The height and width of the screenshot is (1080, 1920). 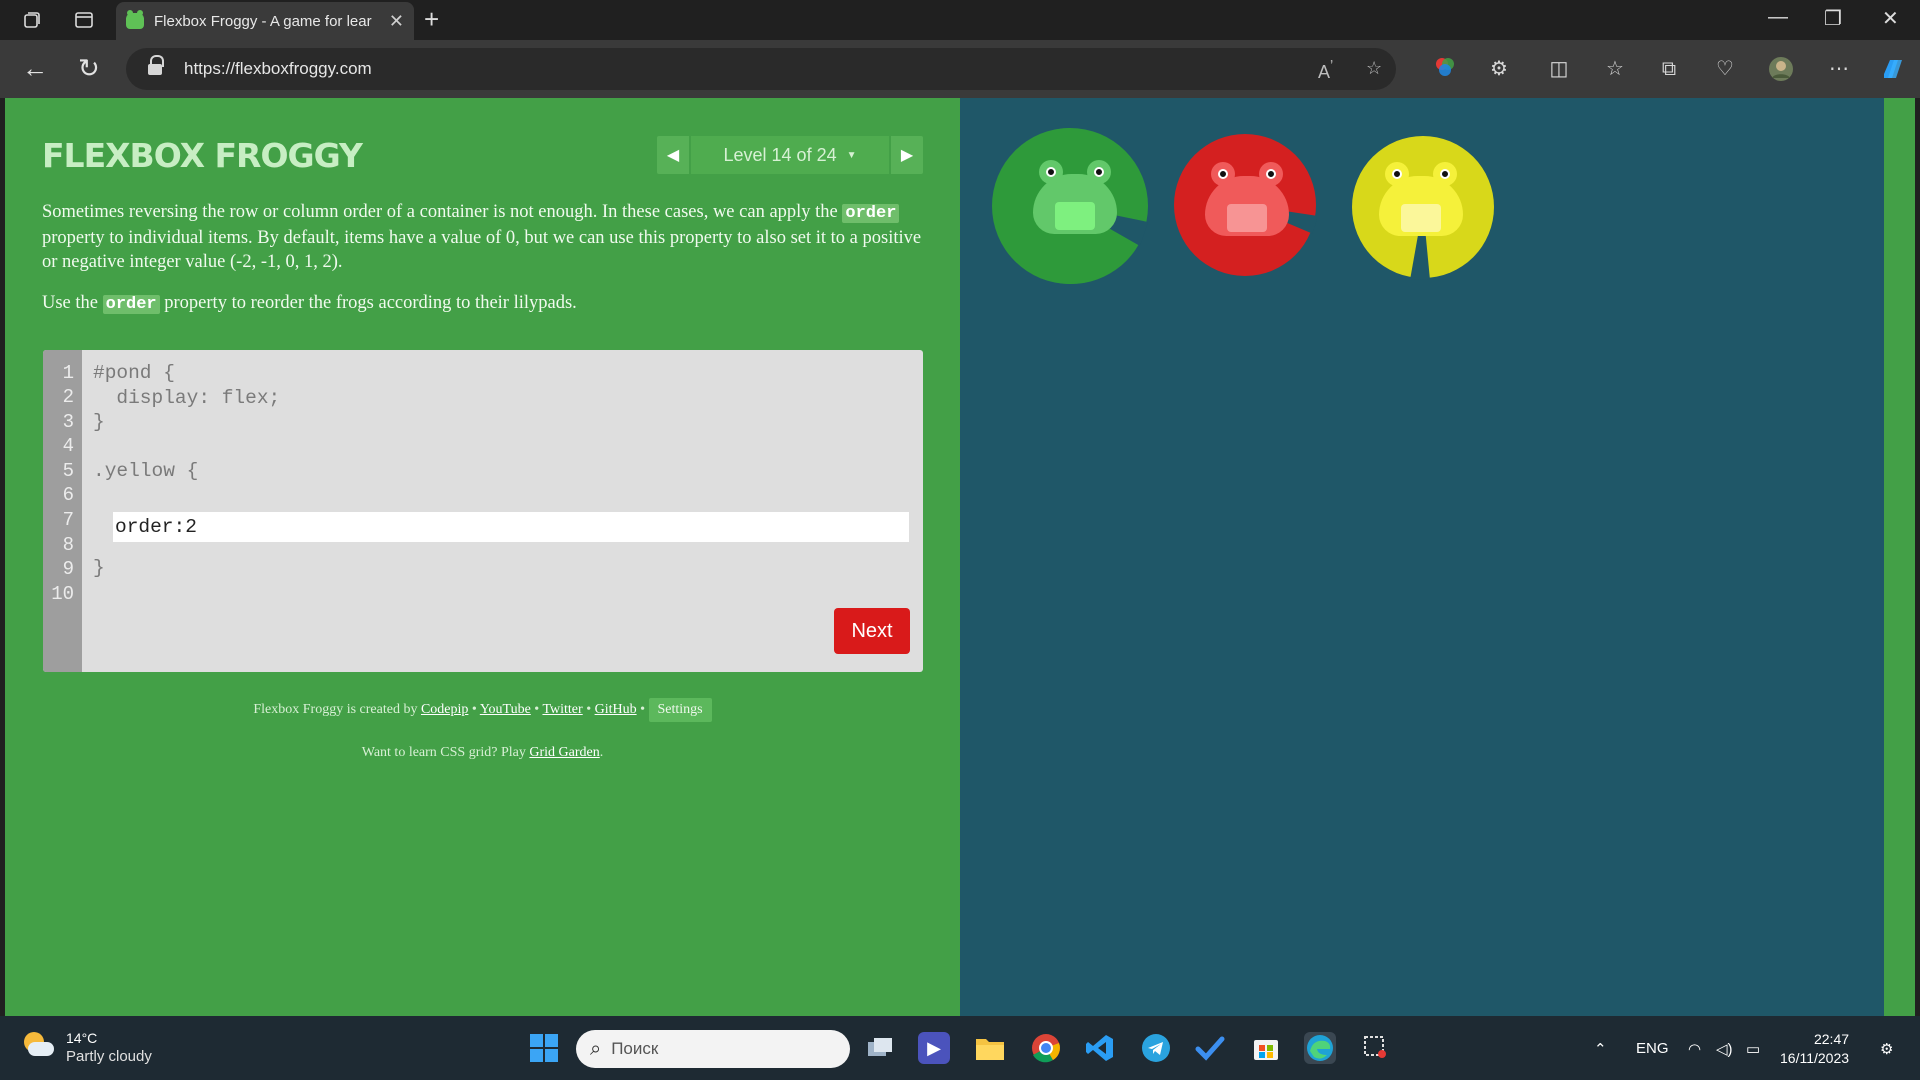 I want to click on todo-check-icon, so click(x=1210, y=1048).